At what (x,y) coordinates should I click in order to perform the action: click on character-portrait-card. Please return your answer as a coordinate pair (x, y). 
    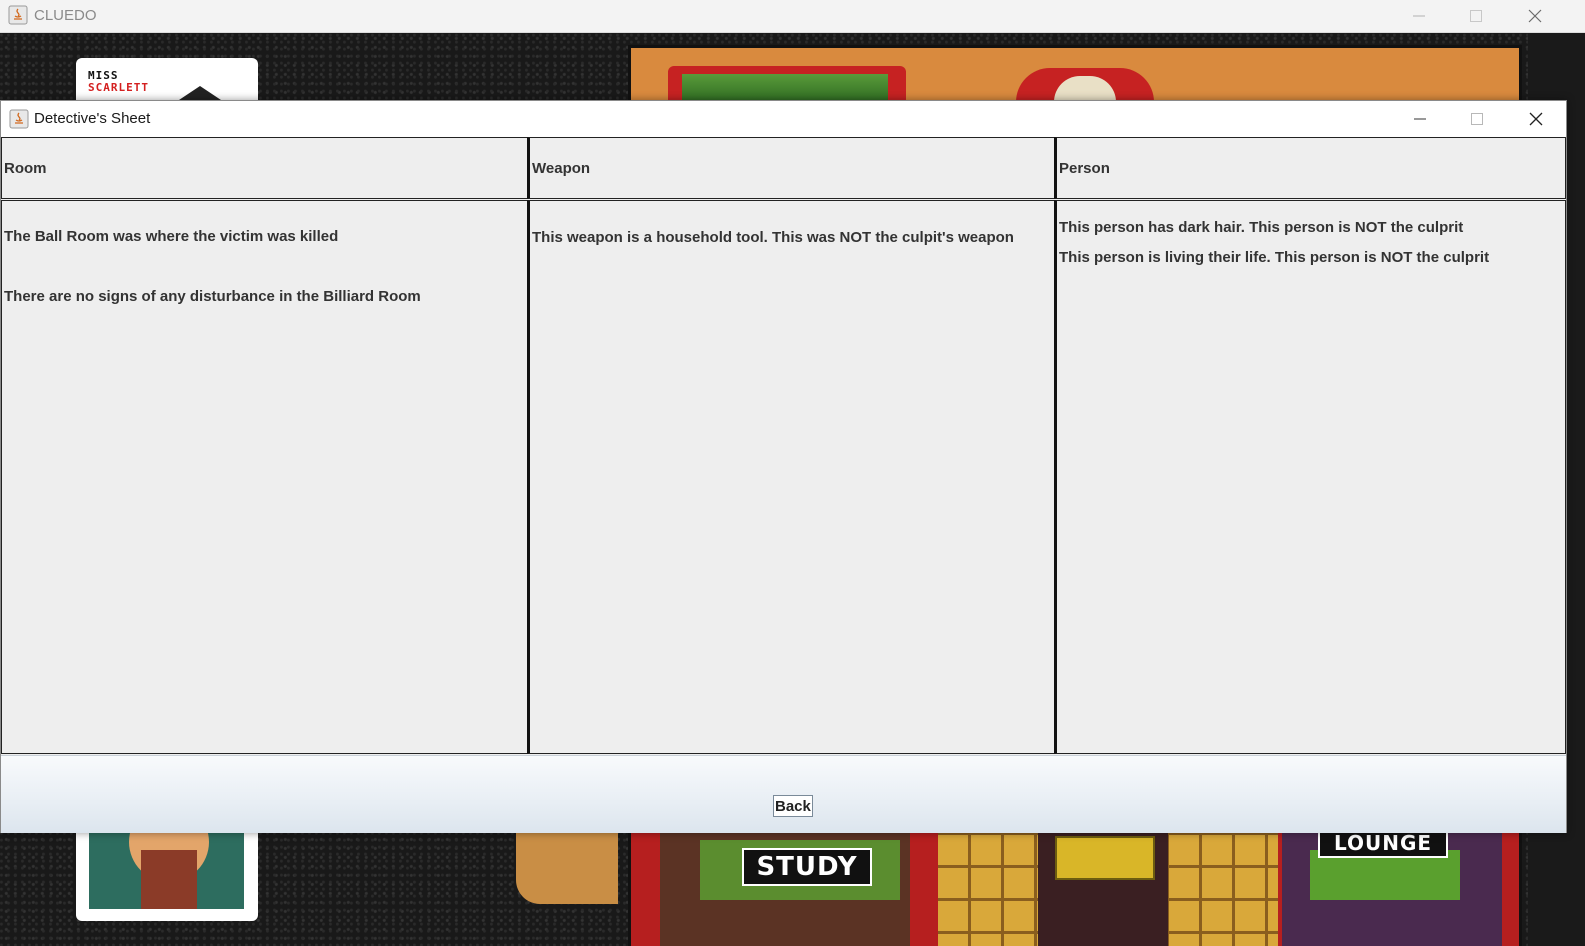
    Looking at the image, I should click on (167, 876).